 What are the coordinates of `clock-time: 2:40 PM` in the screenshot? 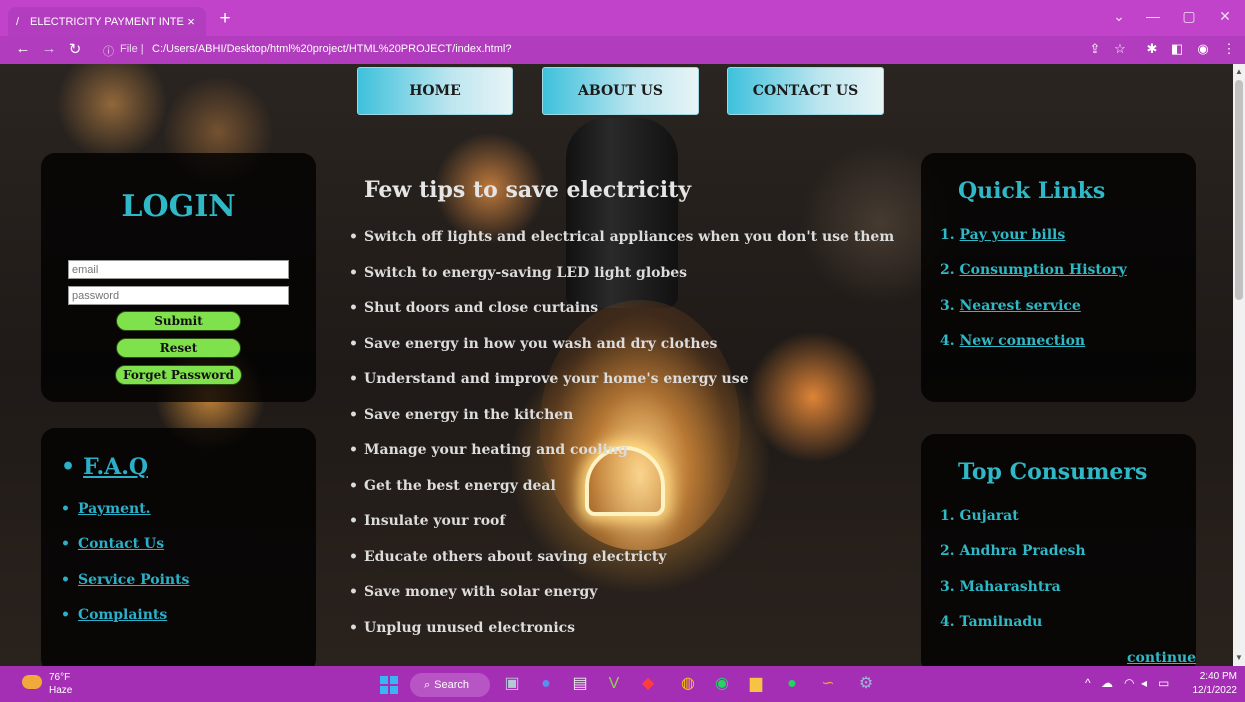 It's located at (1217, 676).